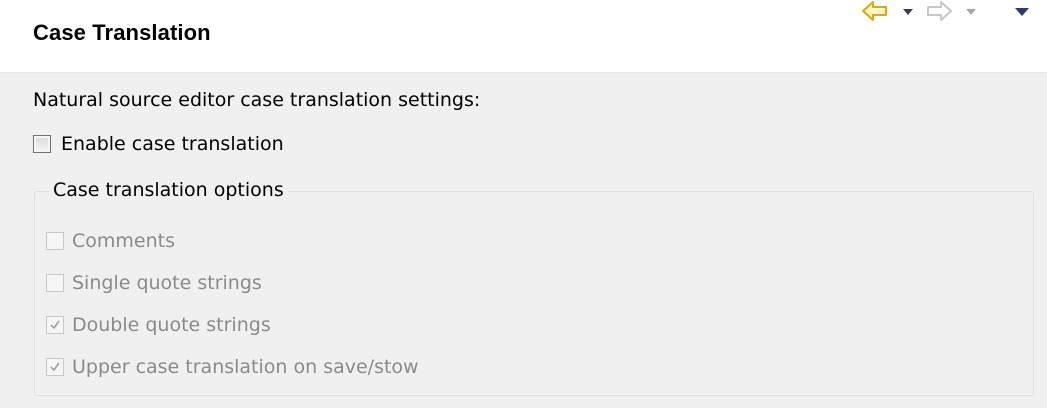 The height and width of the screenshot is (408, 1047). What do you see at coordinates (122, 32) in the screenshot?
I see `page-title: Case Translation` at bounding box center [122, 32].